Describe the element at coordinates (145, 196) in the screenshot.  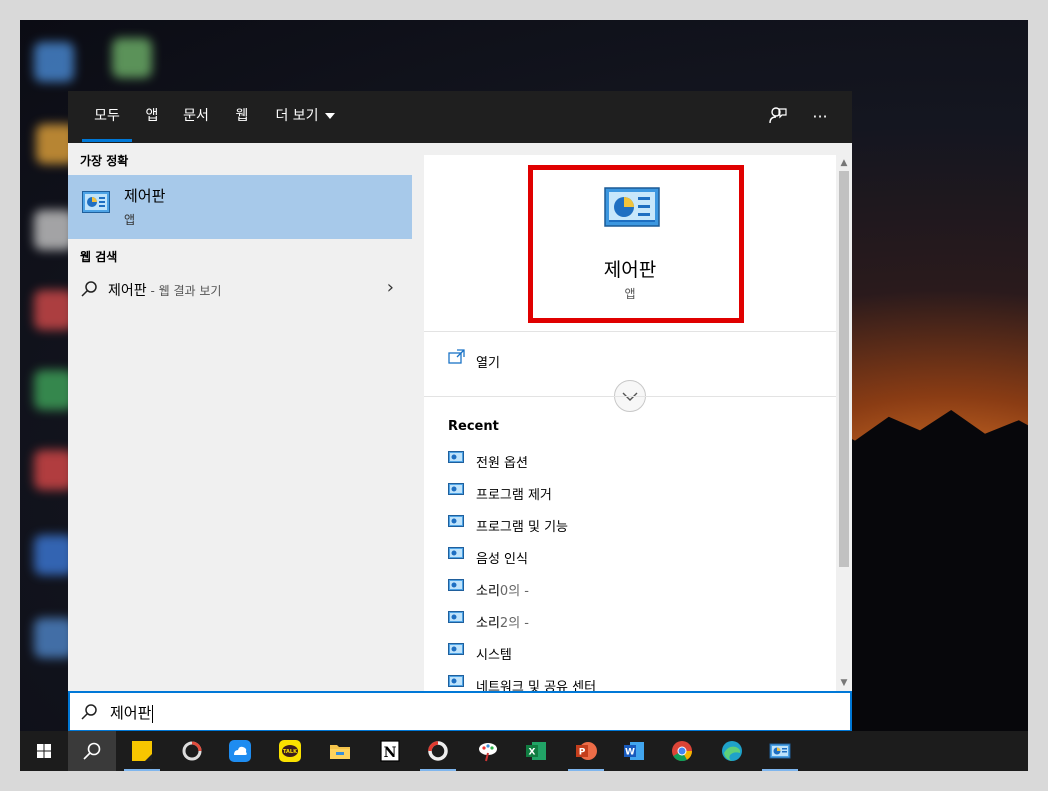
I see `best-match-title: 제어판` at that location.